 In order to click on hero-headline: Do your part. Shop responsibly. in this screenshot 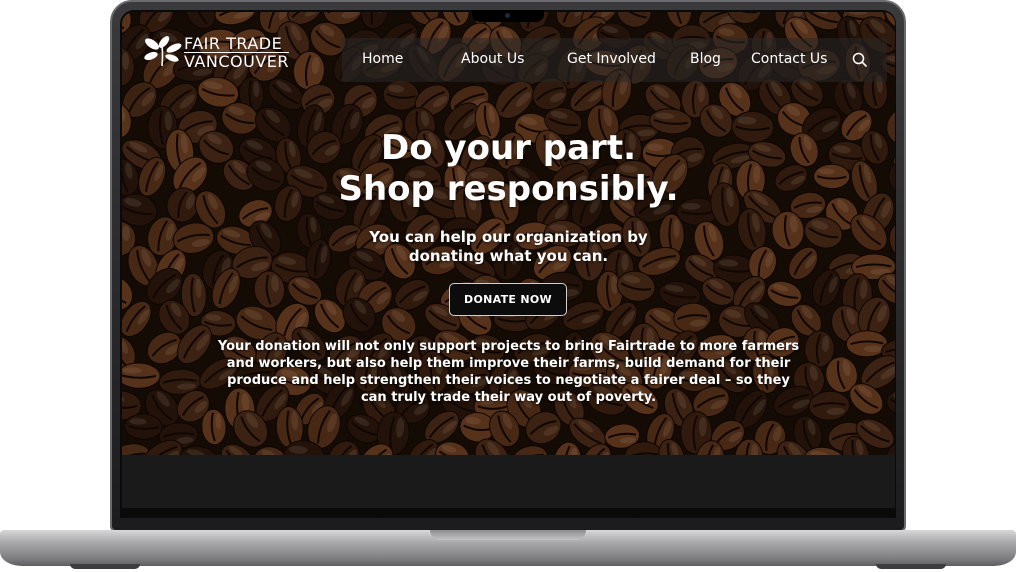, I will do `click(508, 169)`.